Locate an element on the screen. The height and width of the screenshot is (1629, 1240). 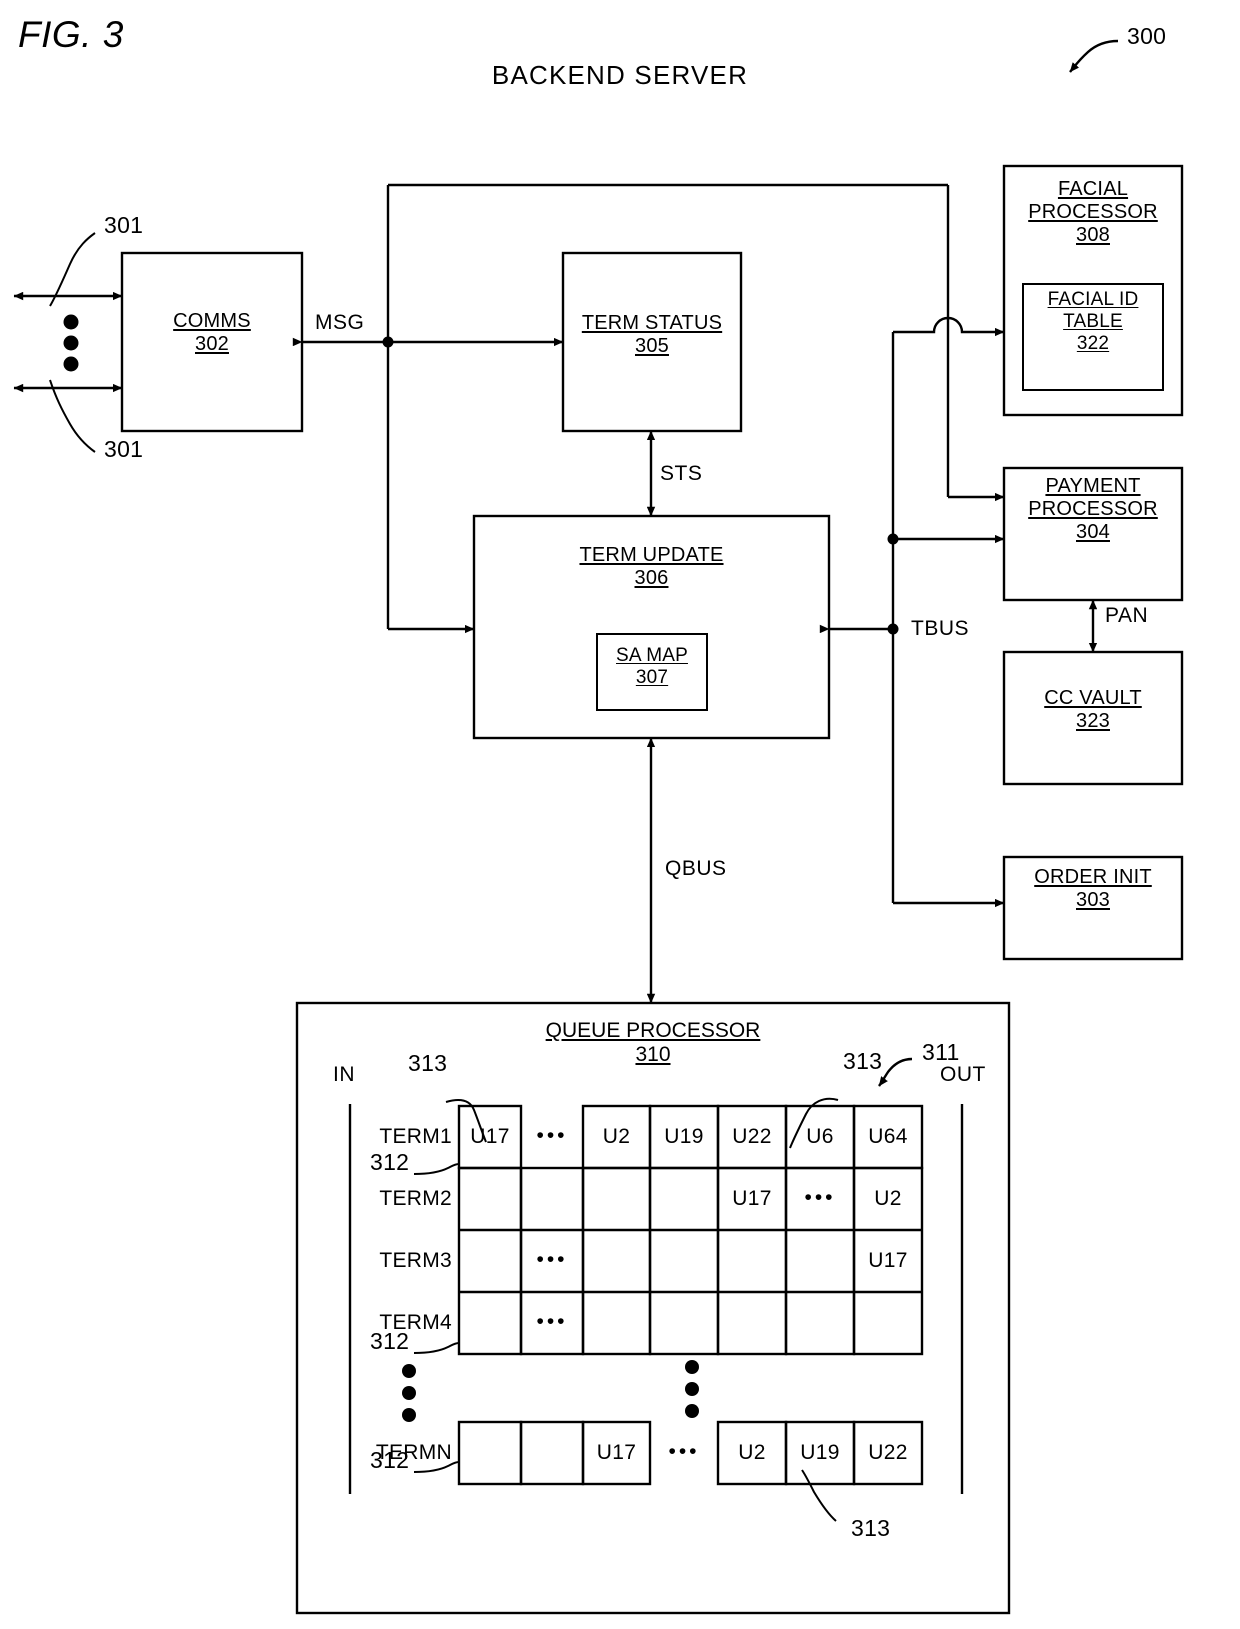
queue-row-label-term1: TERM1 is located at coordinates (415, 1136).